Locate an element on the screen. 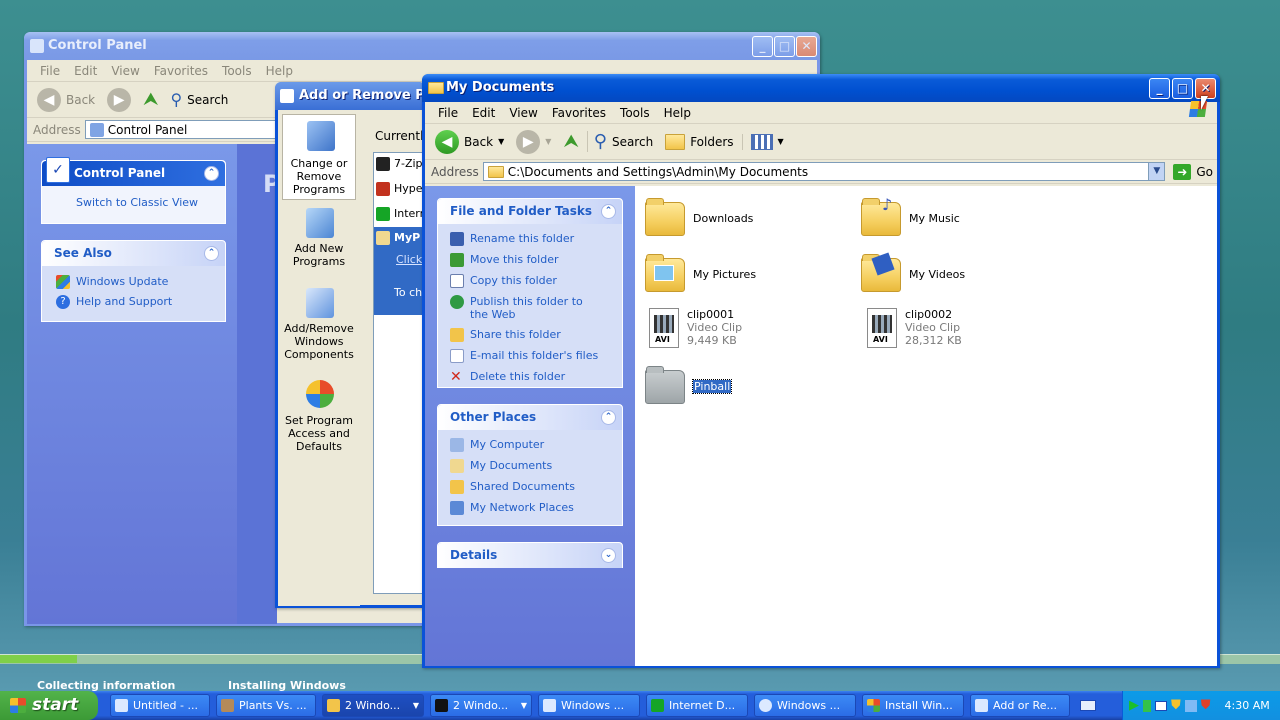  copy-folder-link: Copy this folder is located at coordinates (536, 281).